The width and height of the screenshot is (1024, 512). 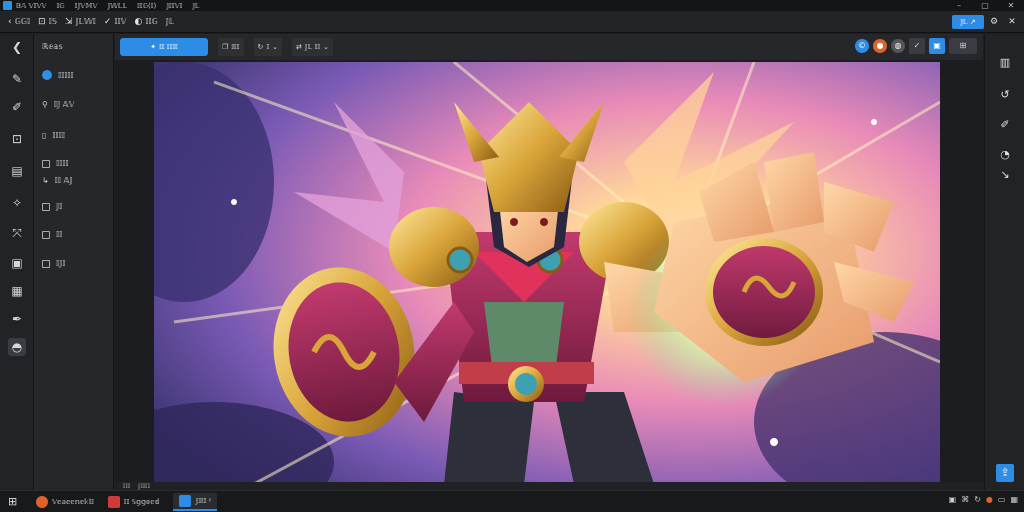 I want to click on toolbar-item-2: ⊡ 𝕀𝕊, so click(x=47, y=22).